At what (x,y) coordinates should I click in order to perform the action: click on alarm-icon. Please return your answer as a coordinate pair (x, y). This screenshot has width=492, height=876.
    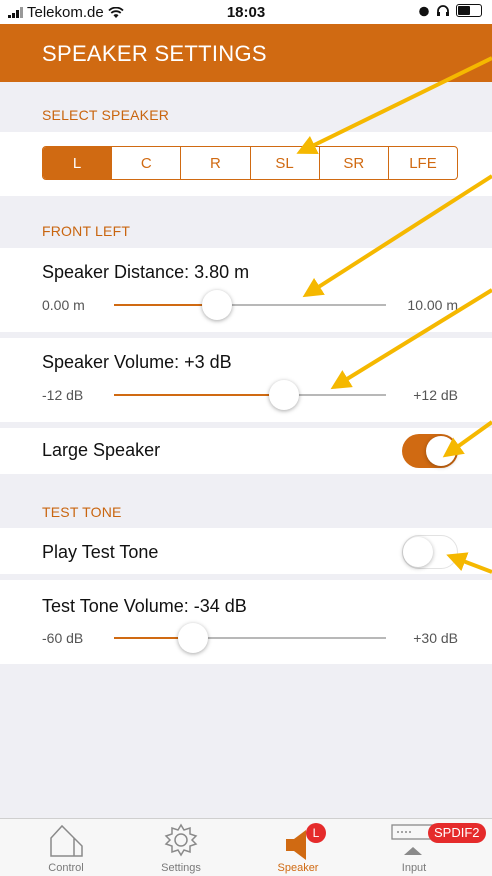
    Looking at the image, I should click on (424, 11).